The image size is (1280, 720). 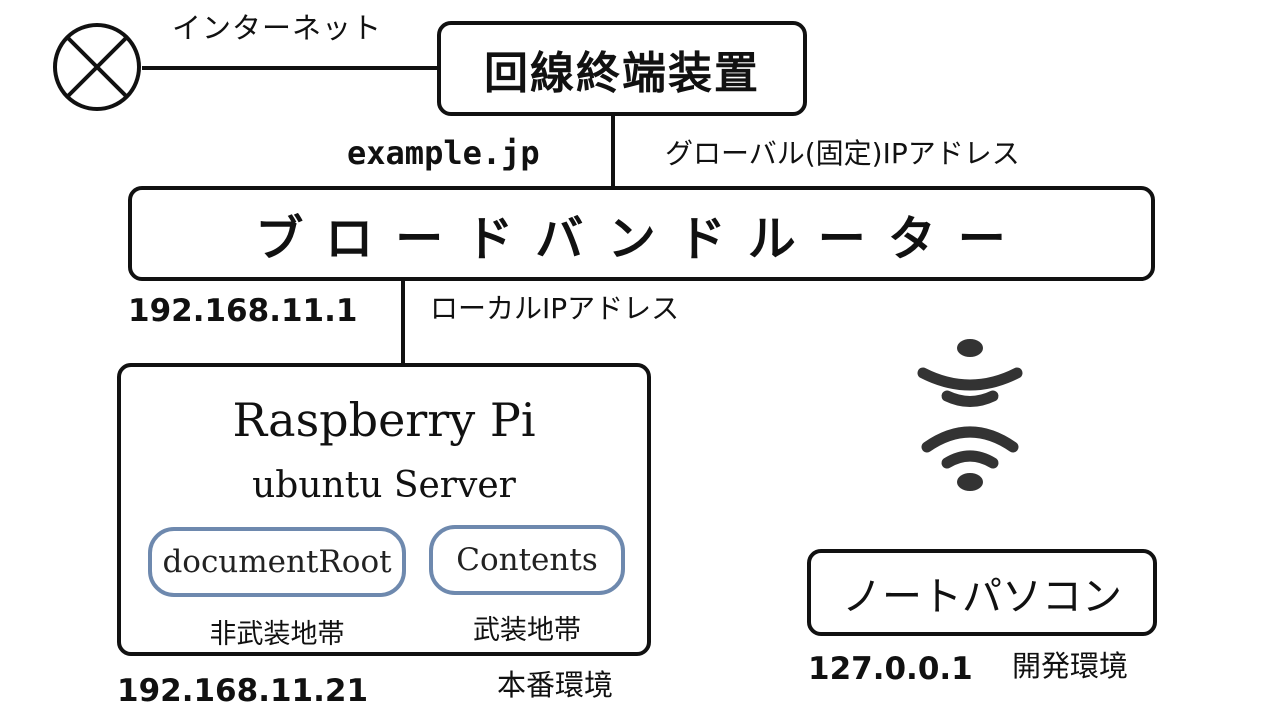 What do you see at coordinates (613, 151) in the screenshot?
I see `onu-router-line` at bounding box center [613, 151].